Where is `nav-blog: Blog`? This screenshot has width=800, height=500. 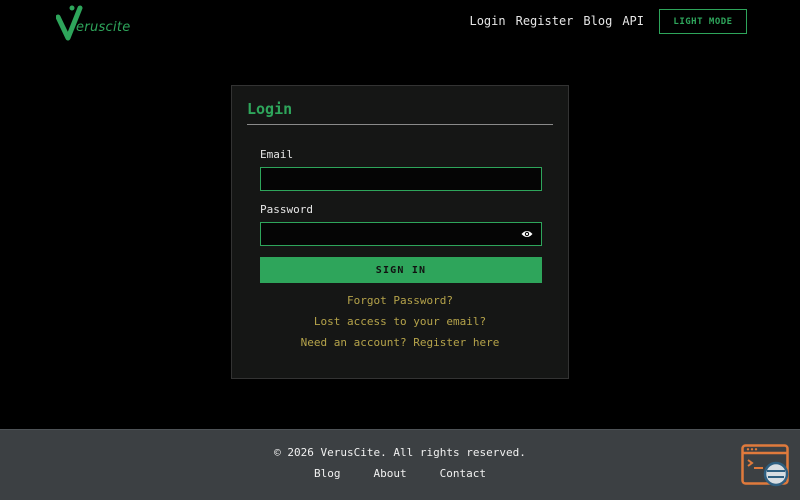
nav-blog: Blog is located at coordinates (597, 21).